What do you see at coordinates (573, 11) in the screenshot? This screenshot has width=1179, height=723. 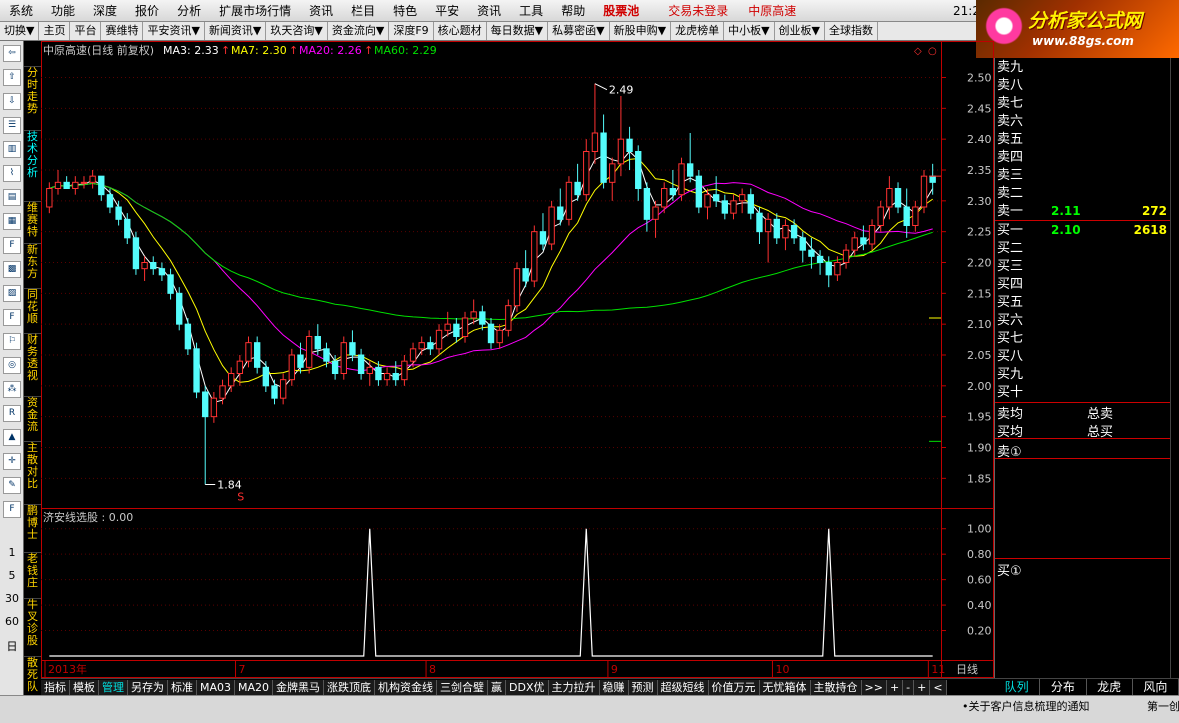 I see `menu-item-12: 帮助` at bounding box center [573, 11].